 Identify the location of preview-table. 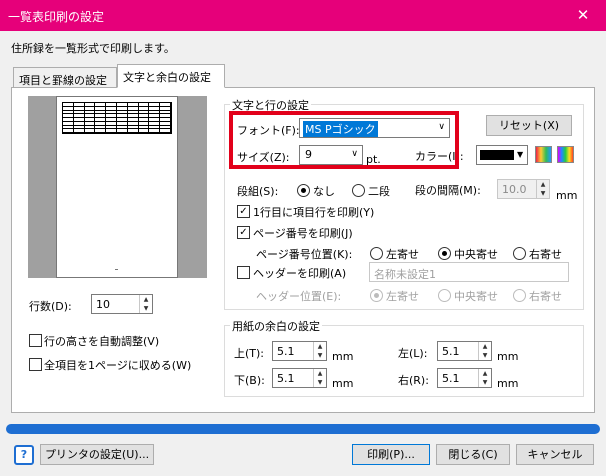
(117, 118).